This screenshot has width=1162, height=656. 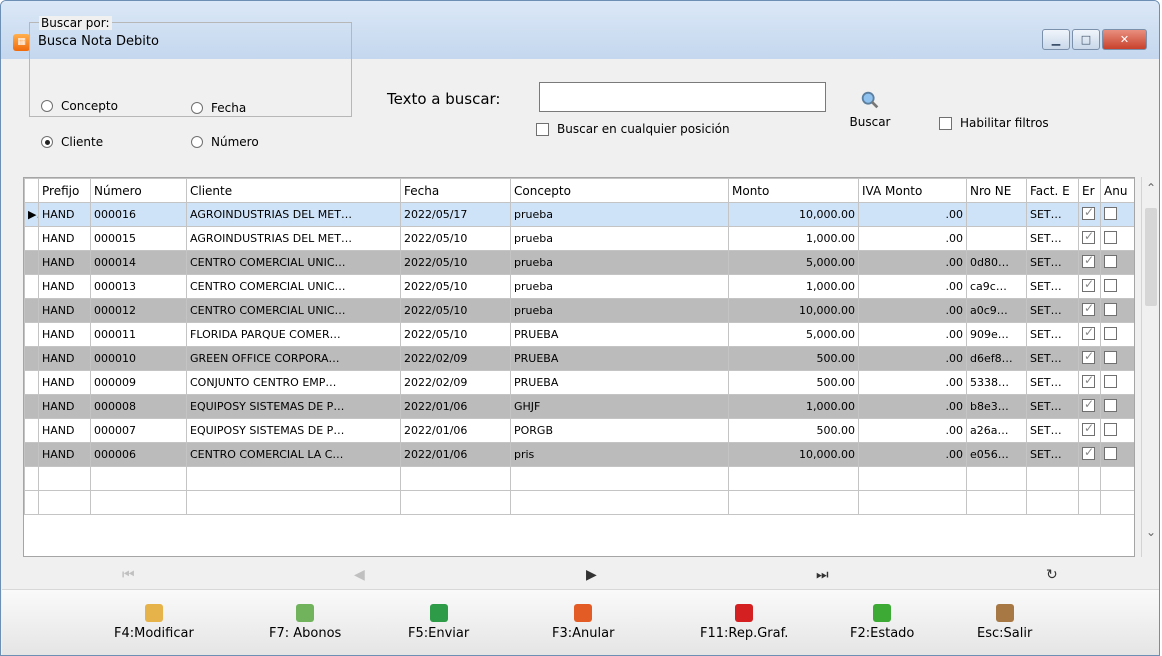 What do you see at coordinates (1151, 532) in the screenshot?
I see `scroll-down-icon: ⌄` at bounding box center [1151, 532].